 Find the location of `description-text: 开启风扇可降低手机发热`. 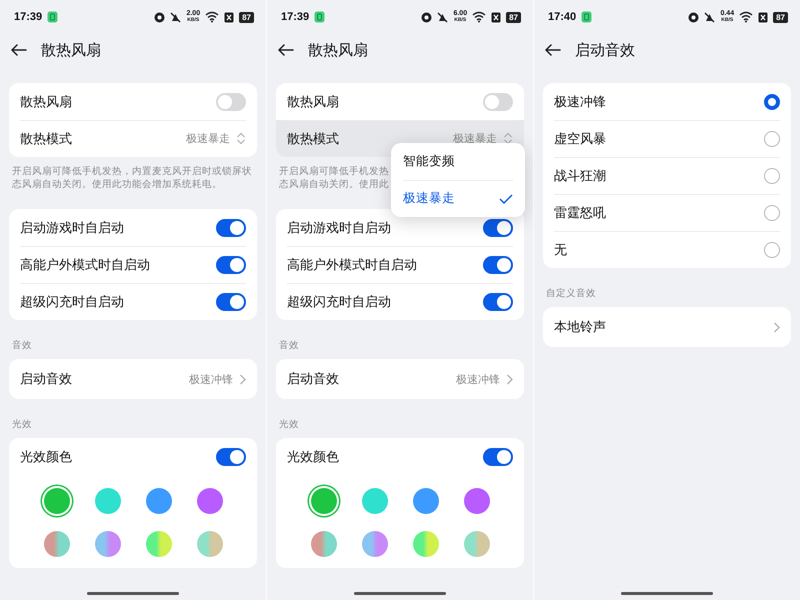

description-text: 开启风扇可降低手机发热 is located at coordinates (334, 171).